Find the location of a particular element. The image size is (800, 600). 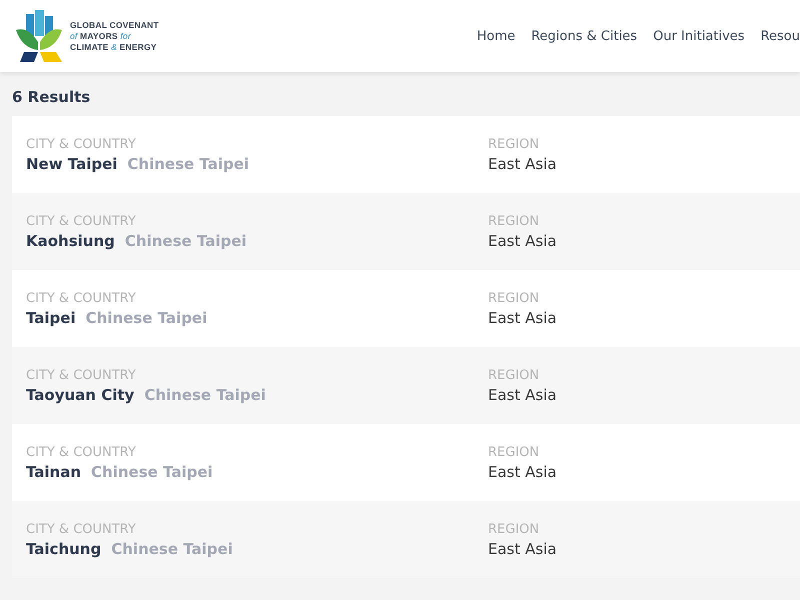

nav-link: Regions & Cities is located at coordinates (584, 36).